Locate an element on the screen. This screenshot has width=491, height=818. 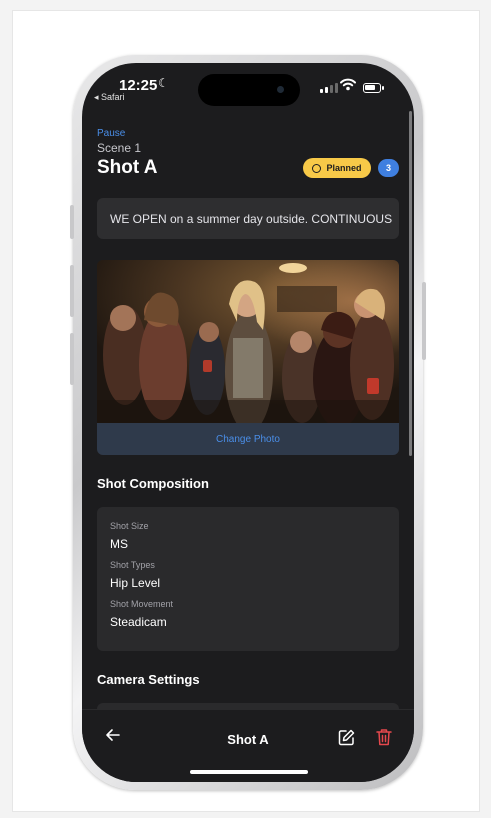
count-badge: 3 is located at coordinates (388, 168).